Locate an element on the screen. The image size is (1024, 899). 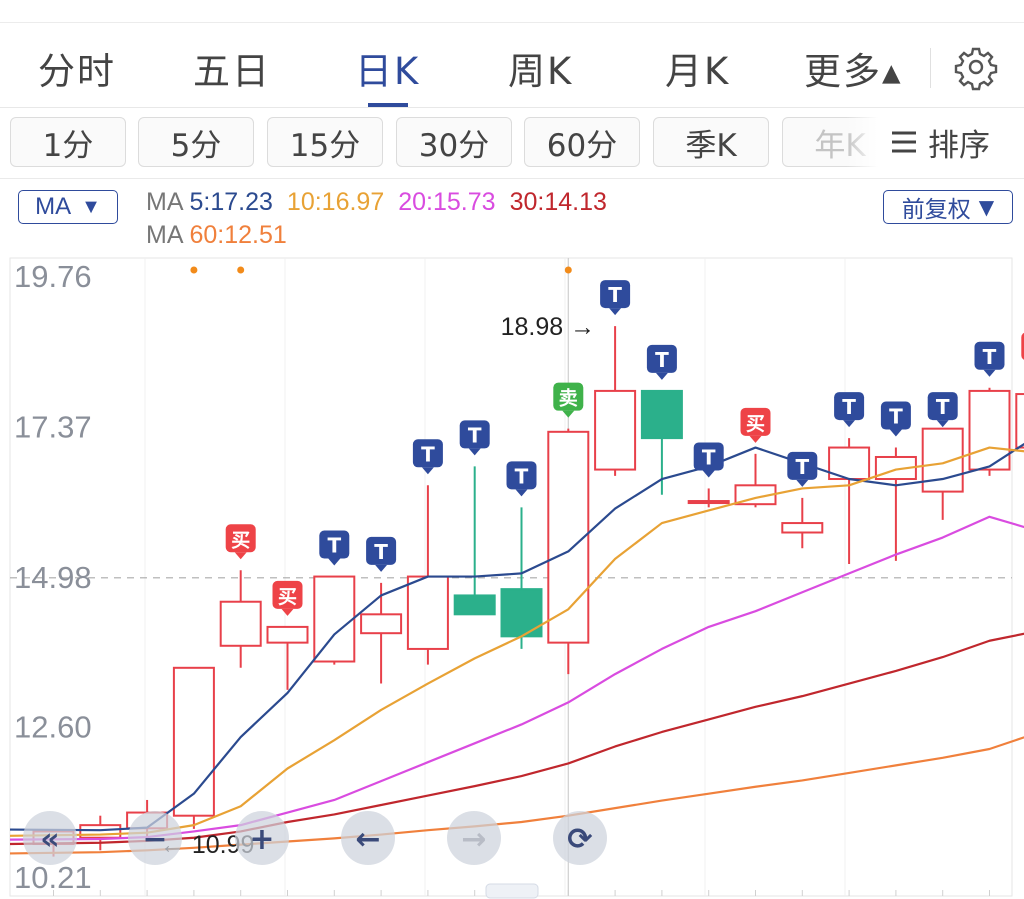
y-tick-label: 17.37 is located at coordinates (53, 426).